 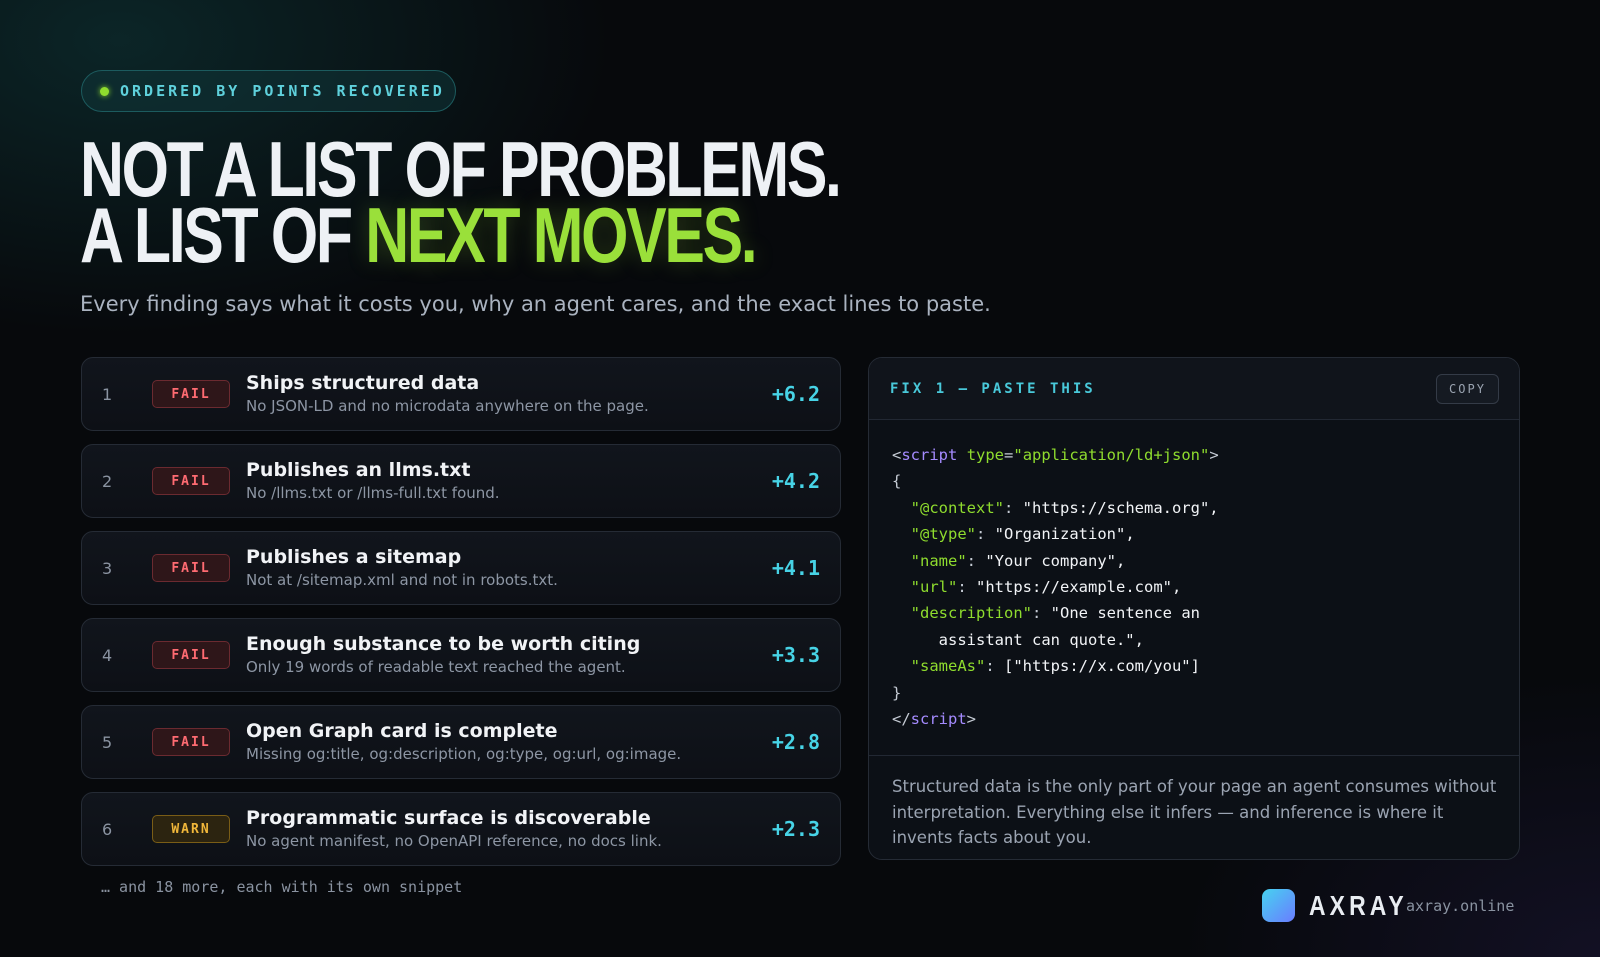 I want to click on status-dot-icon, so click(x=104, y=91).